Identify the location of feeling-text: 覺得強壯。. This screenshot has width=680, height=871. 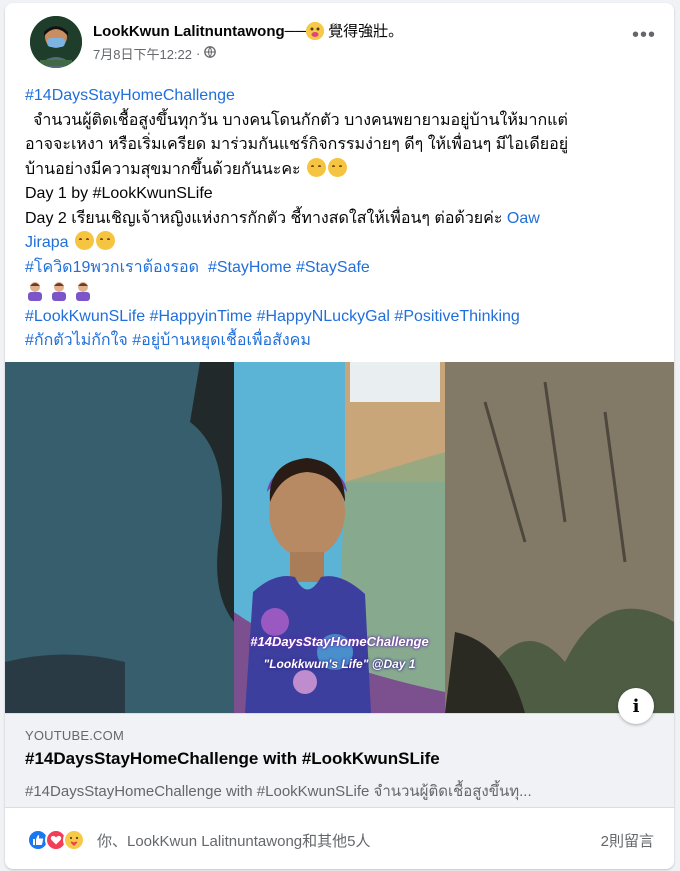
(366, 31).